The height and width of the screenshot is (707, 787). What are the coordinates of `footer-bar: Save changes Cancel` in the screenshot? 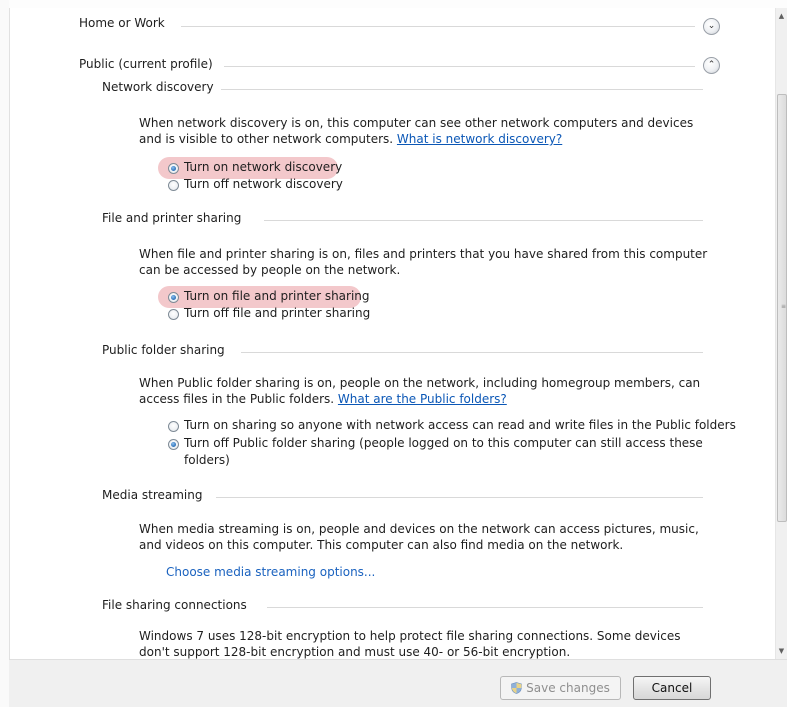 It's located at (398, 683).